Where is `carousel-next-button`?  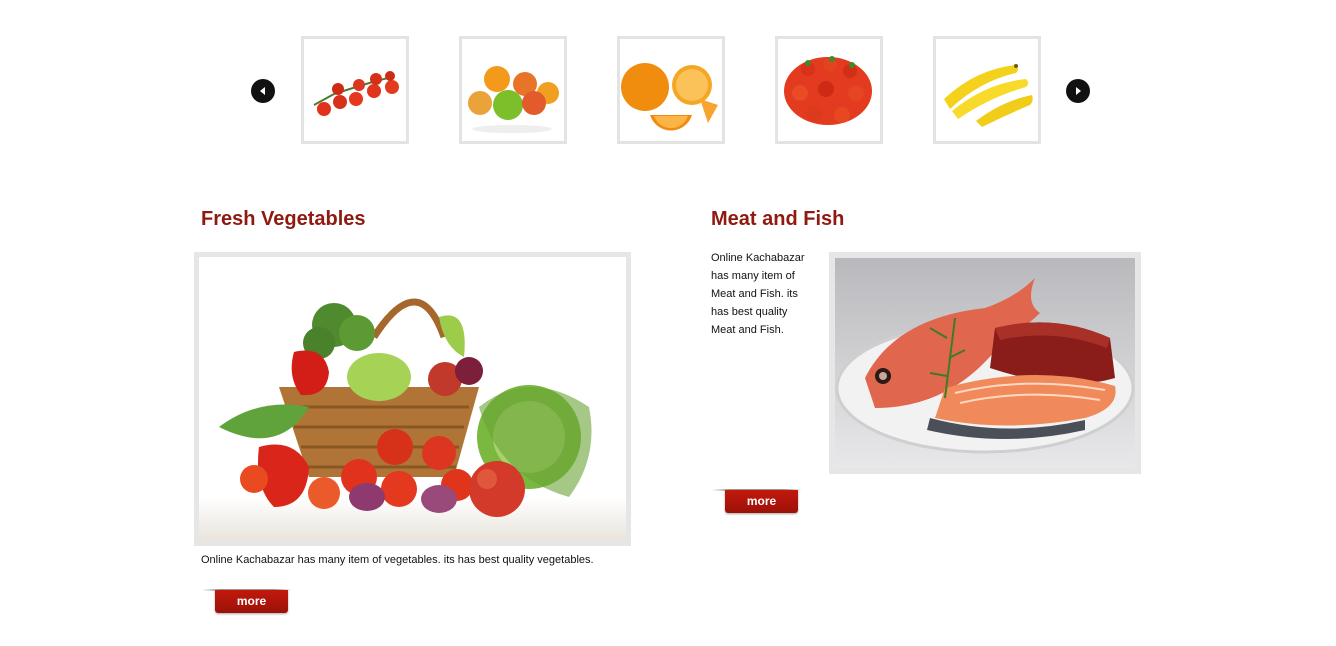 carousel-next-button is located at coordinates (1078, 91).